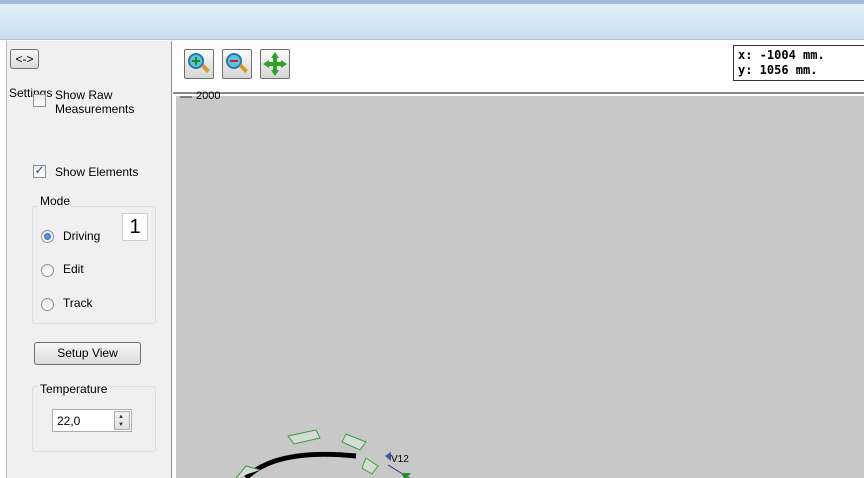  What do you see at coordinates (97, 172) in the screenshot?
I see `show-elements-label: Show Elements` at bounding box center [97, 172].